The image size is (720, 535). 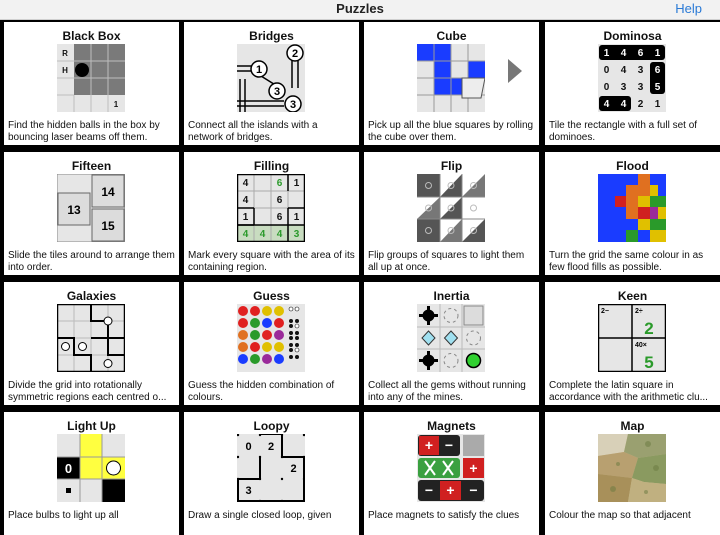 What do you see at coordinates (451, 166) in the screenshot?
I see `puzzle-name: Flip` at bounding box center [451, 166].